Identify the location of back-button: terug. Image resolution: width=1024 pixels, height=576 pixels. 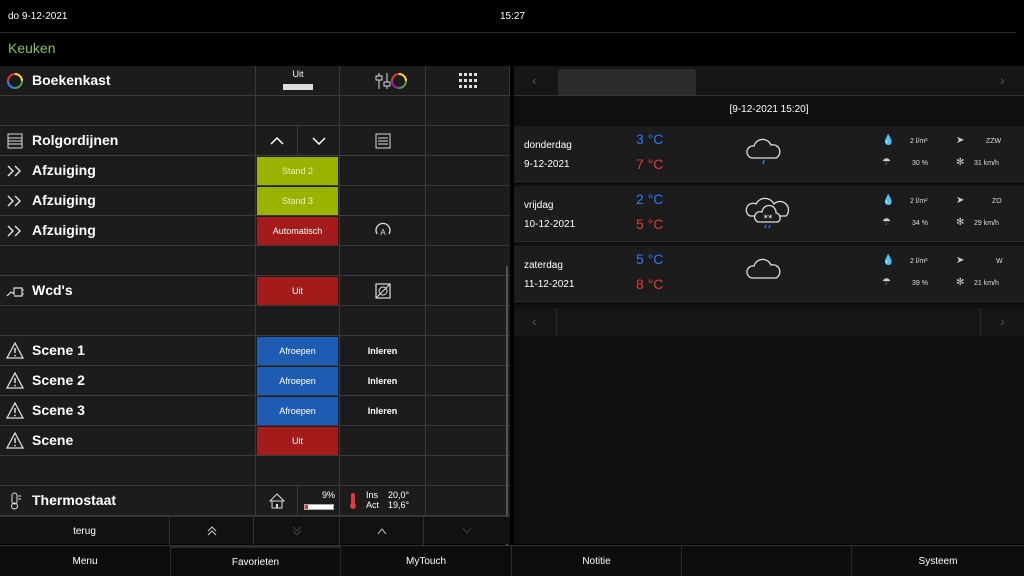
(85, 531).